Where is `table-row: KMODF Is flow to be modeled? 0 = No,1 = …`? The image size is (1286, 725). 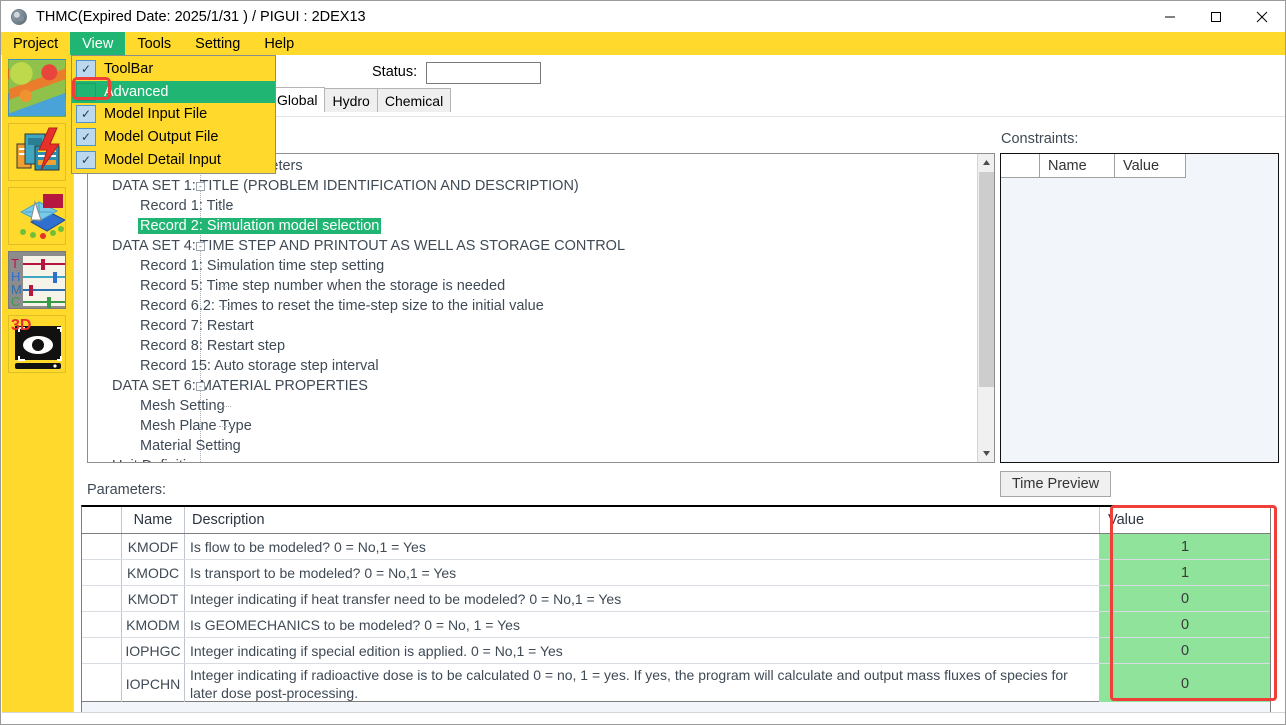
table-row: KMODF Is flow to be modeled? 0 = No,1 = … is located at coordinates (676, 547).